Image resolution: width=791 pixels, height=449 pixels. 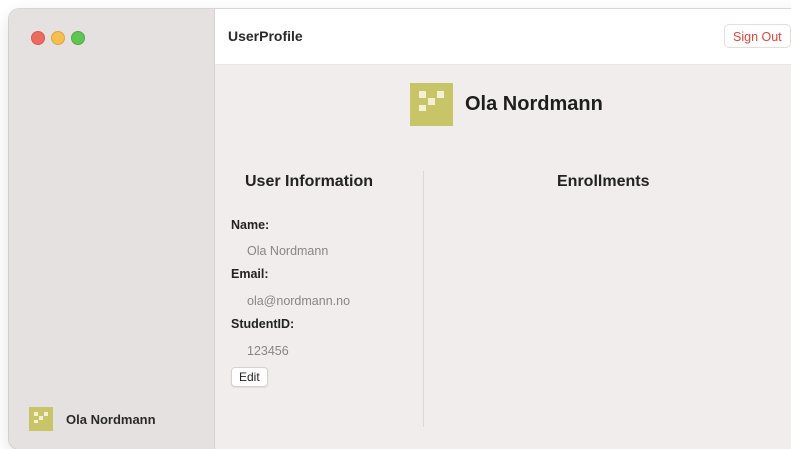 I want to click on email-value: ola@nordmann.no, so click(x=299, y=301).